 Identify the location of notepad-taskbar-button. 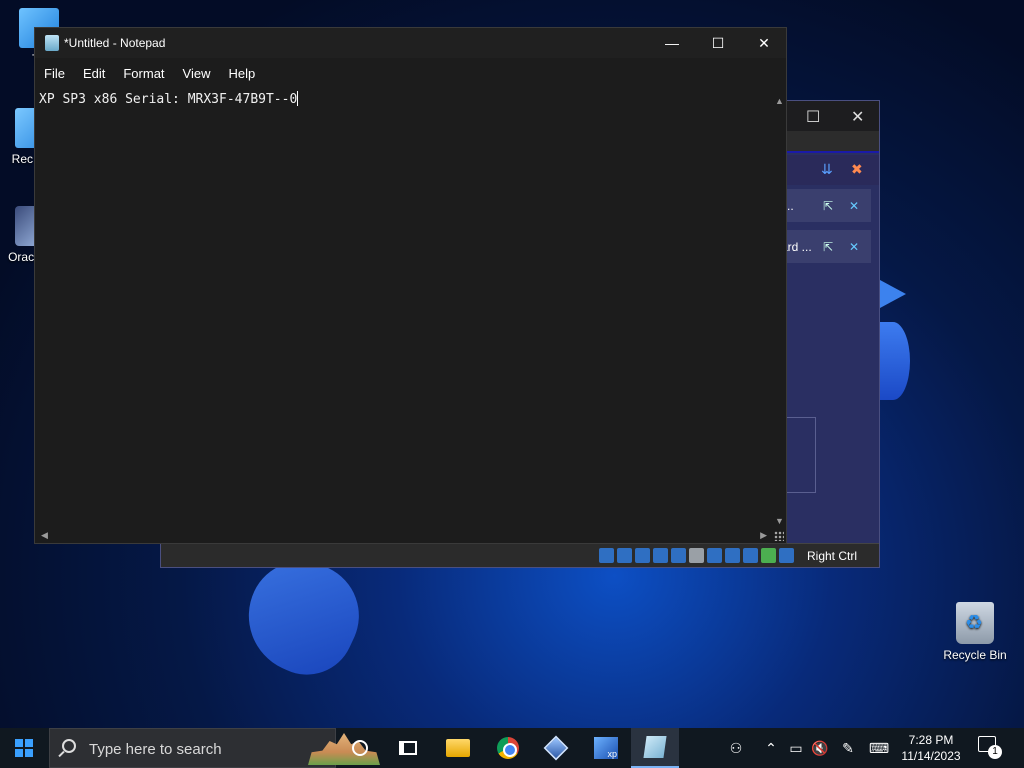
(655, 748).